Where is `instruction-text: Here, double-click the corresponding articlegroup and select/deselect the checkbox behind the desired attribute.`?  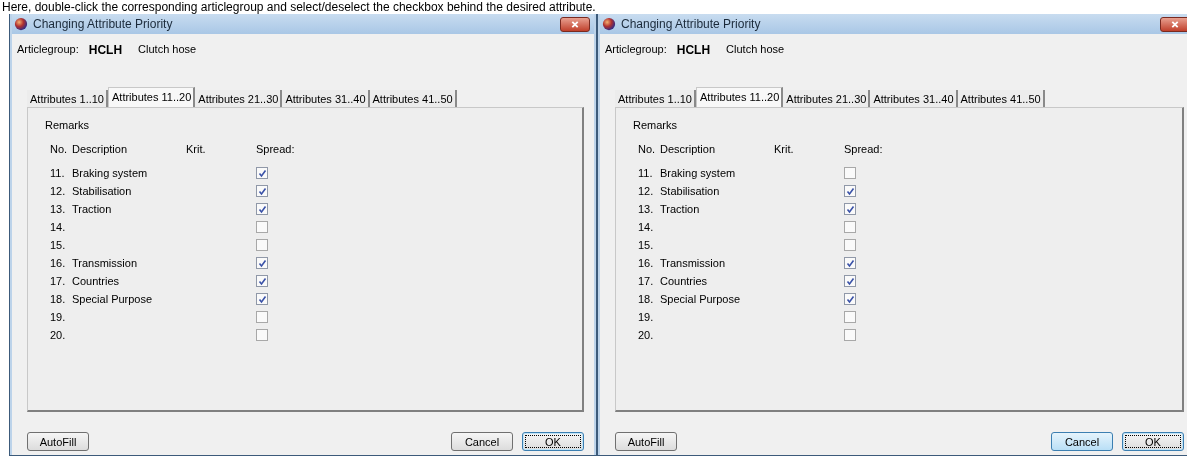 instruction-text: Here, double-click the corresponding articlegroup and select/deselect the checkbox behind the desired attribute. is located at coordinates (299, 7).